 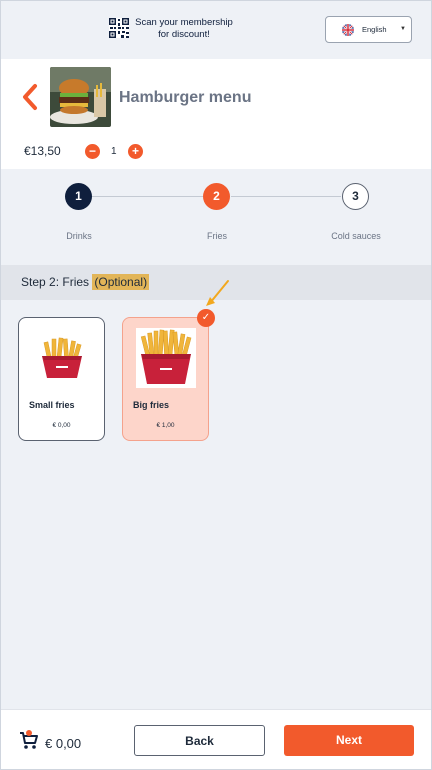 I want to click on scan-membership-text: Scan your membership for discount!, so click(x=184, y=28).